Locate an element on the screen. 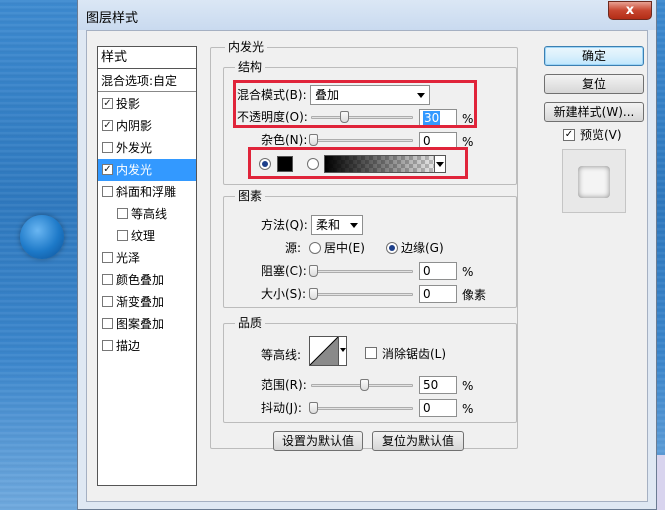  style-item-label: 外发光 is located at coordinates (134, 148).